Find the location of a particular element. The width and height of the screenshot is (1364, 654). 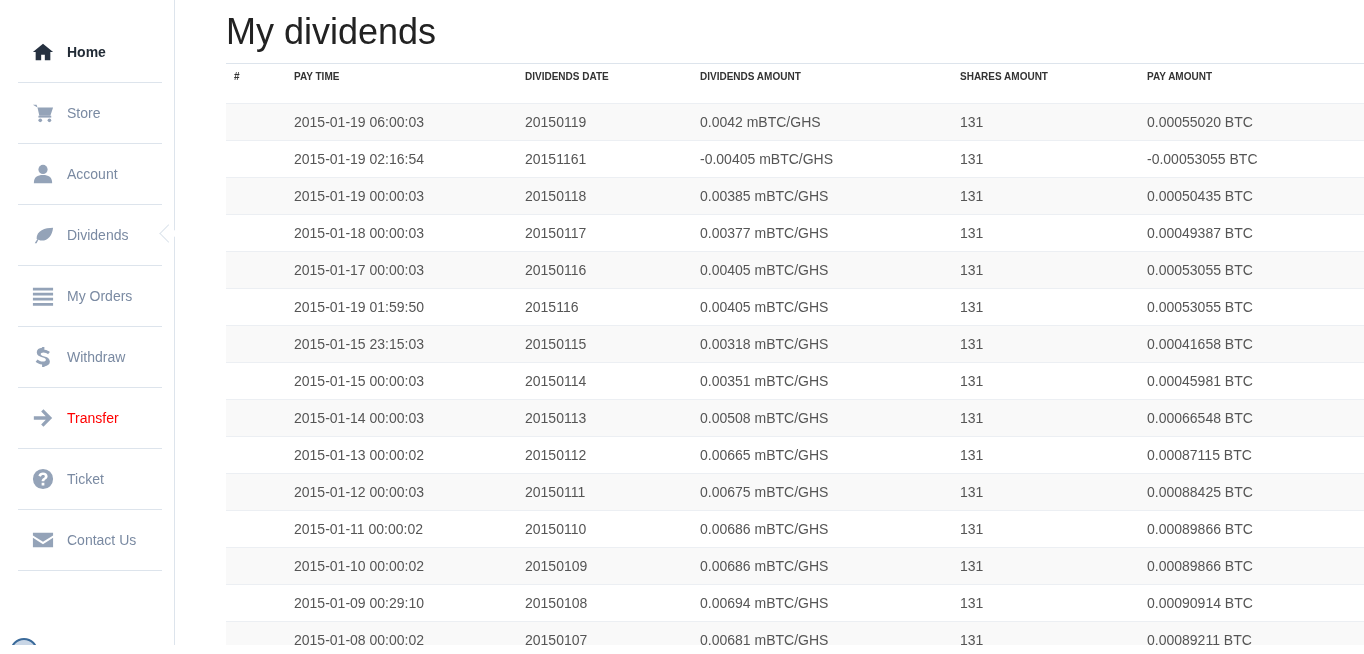

table-cell: 2015116 is located at coordinates (552, 307).